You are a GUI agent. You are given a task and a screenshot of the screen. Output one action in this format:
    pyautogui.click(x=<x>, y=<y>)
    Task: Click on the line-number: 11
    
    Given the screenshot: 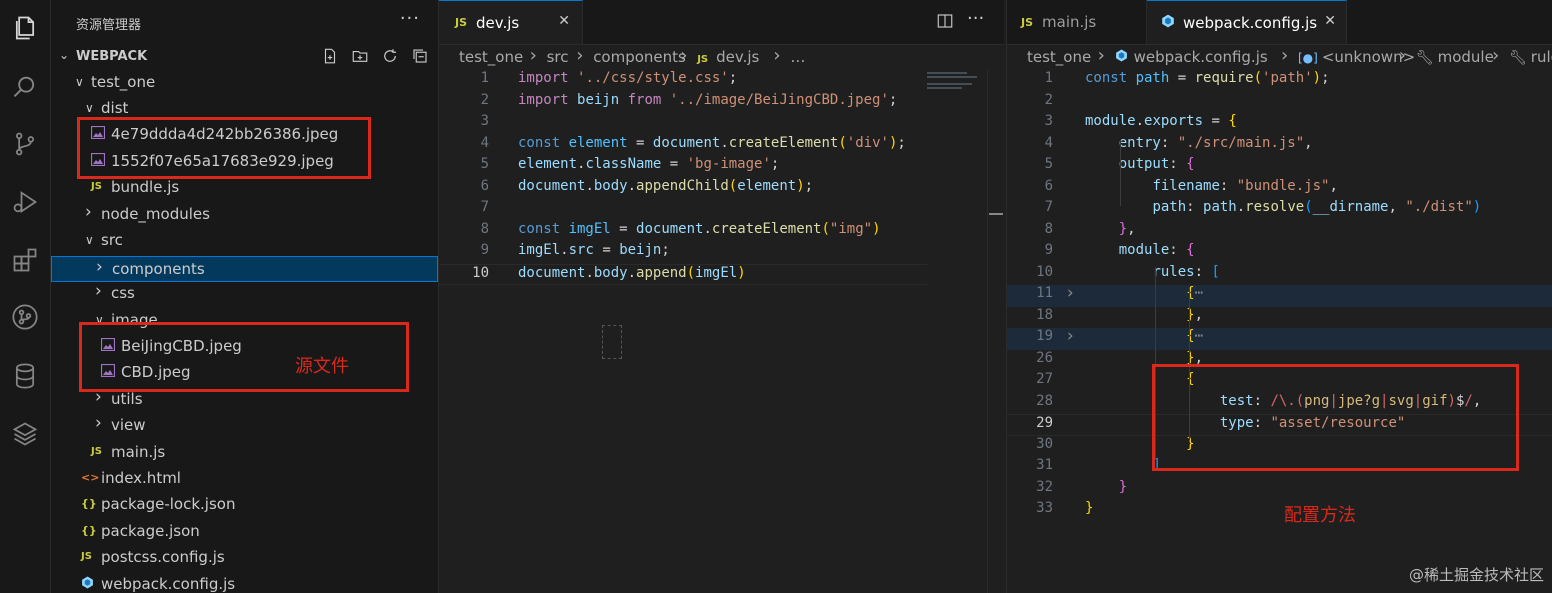 What is the action you would take?
    pyautogui.click(x=1044, y=293)
    